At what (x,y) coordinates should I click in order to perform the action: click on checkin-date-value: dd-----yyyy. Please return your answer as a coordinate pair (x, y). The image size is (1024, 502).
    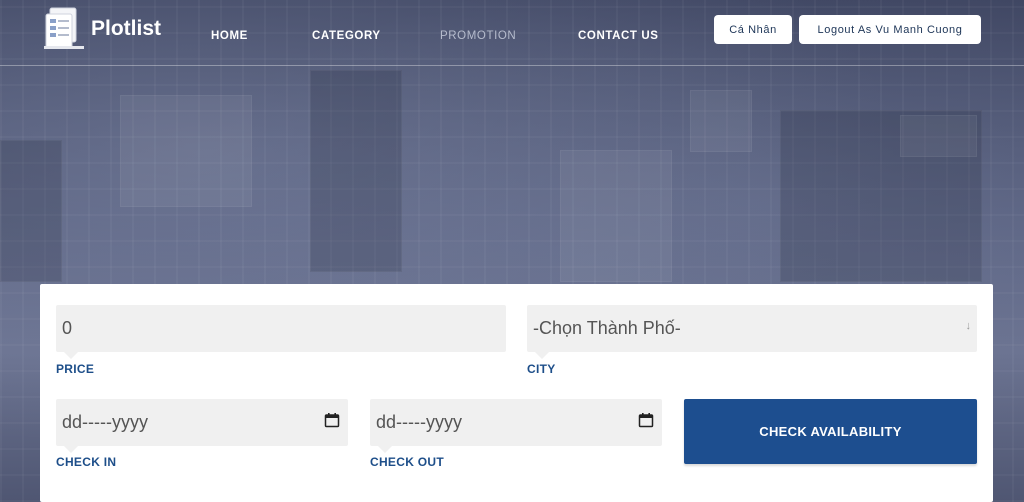
    Looking at the image, I should click on (105, 422).